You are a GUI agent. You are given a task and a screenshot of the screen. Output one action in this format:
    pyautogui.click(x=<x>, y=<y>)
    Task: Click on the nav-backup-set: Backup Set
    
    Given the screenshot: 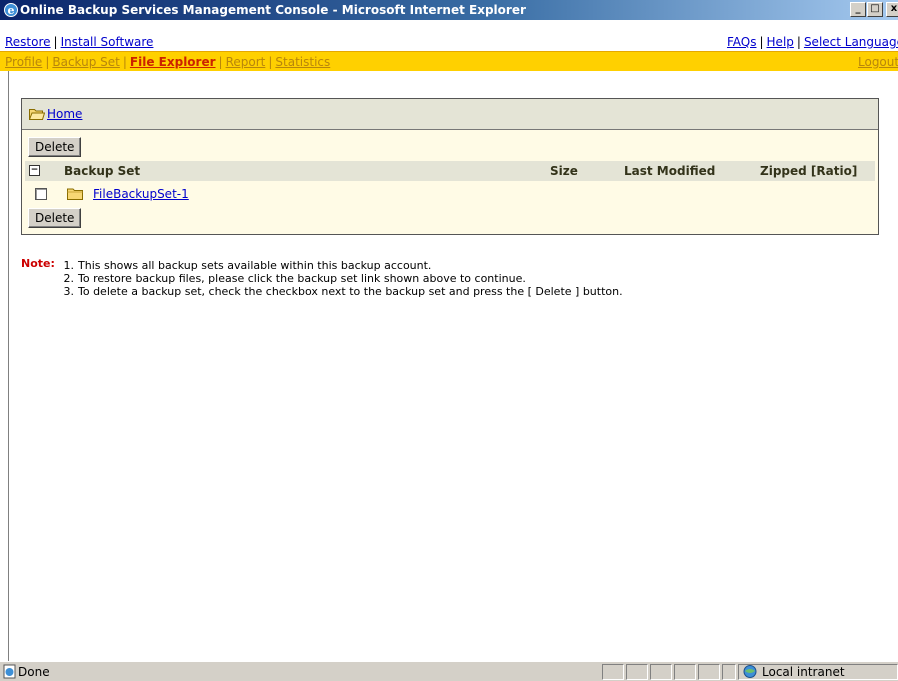 What is the action you would take?
    pyautogui.click(x=86, y=62)
    